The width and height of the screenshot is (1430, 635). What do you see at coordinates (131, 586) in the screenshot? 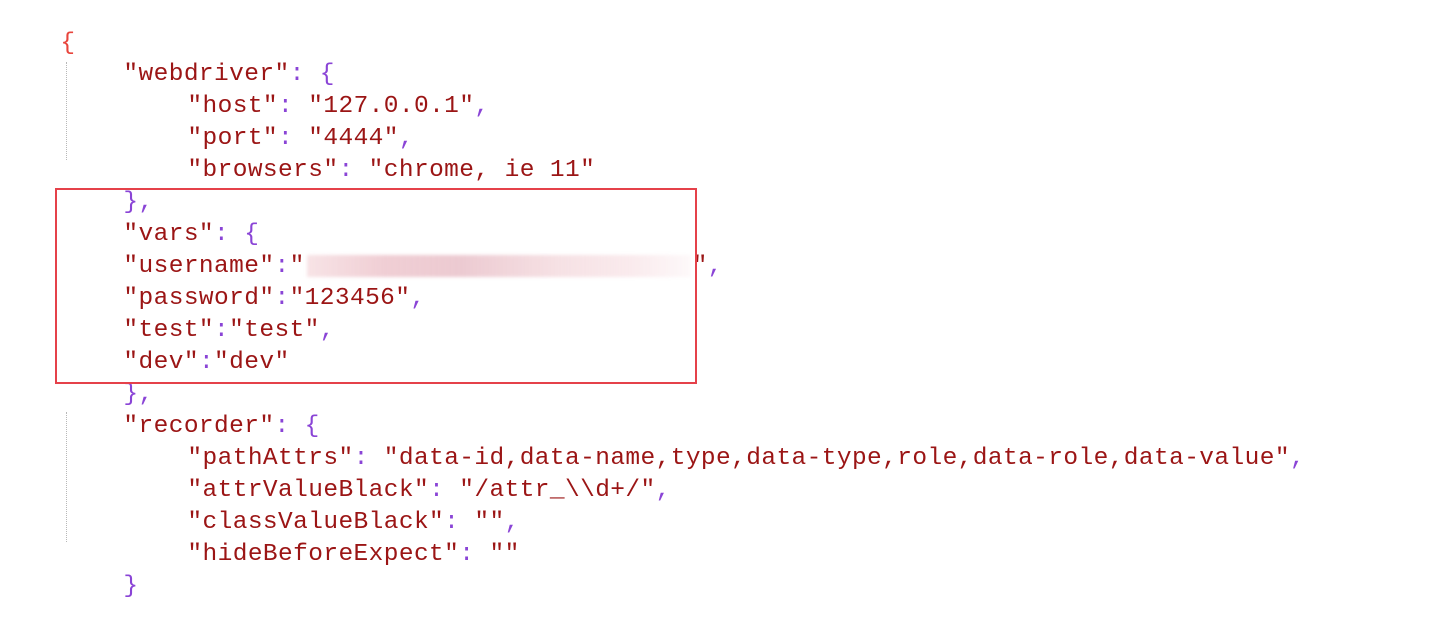
I see `recorder-close-brace: }` at bounding box center [131, 586].